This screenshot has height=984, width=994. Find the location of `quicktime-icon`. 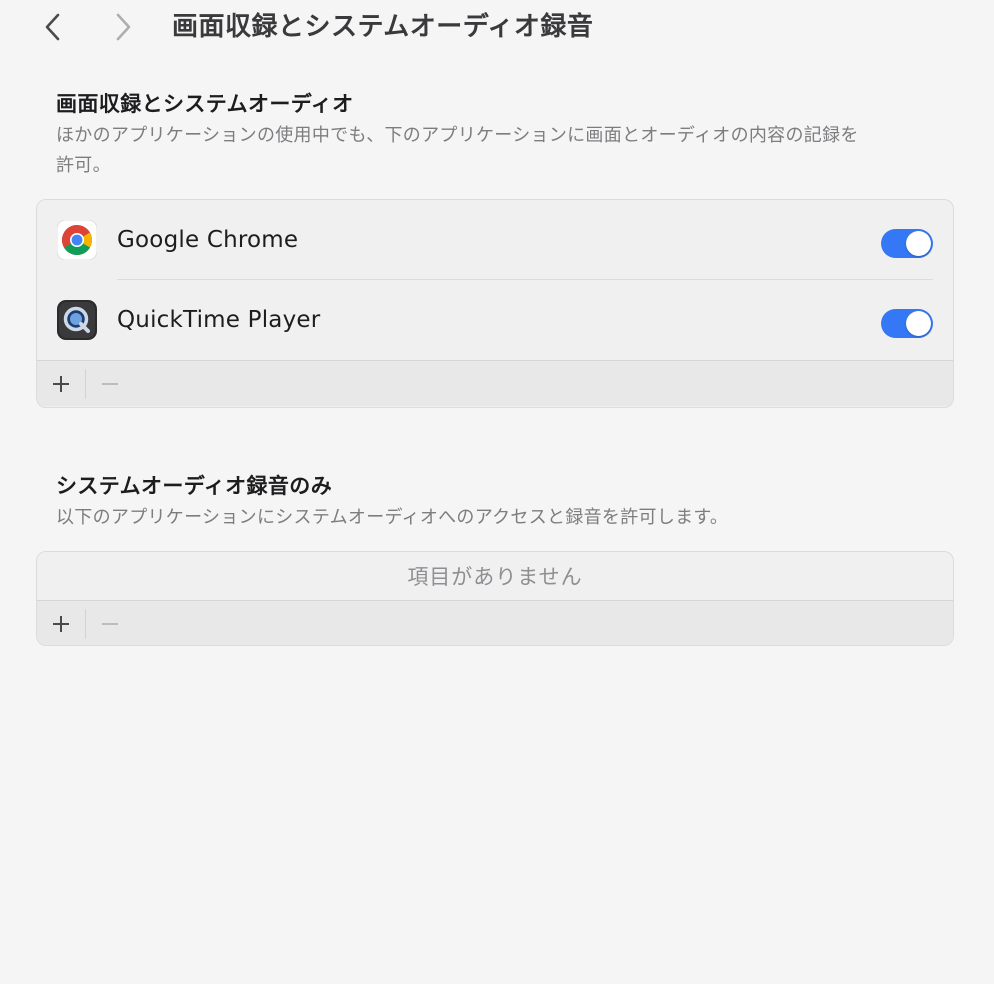

quicktime-icon is located at coordinates (77, 320).